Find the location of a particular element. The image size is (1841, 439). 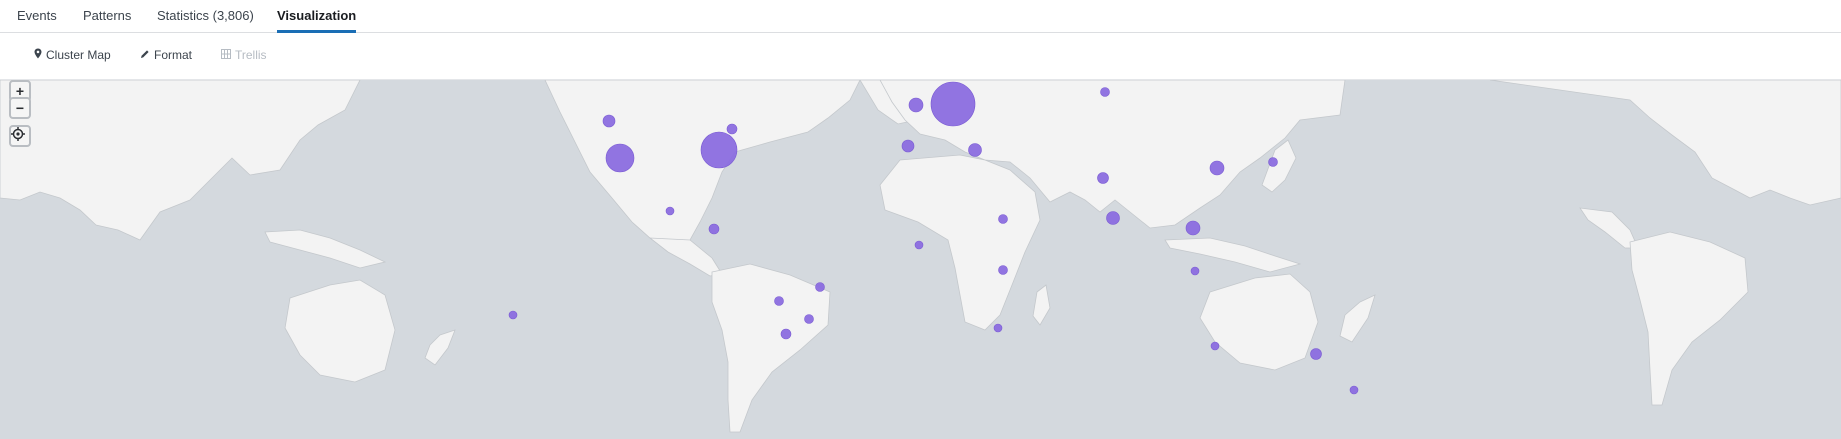

land-australia-left is located at coordinates (340, 331).